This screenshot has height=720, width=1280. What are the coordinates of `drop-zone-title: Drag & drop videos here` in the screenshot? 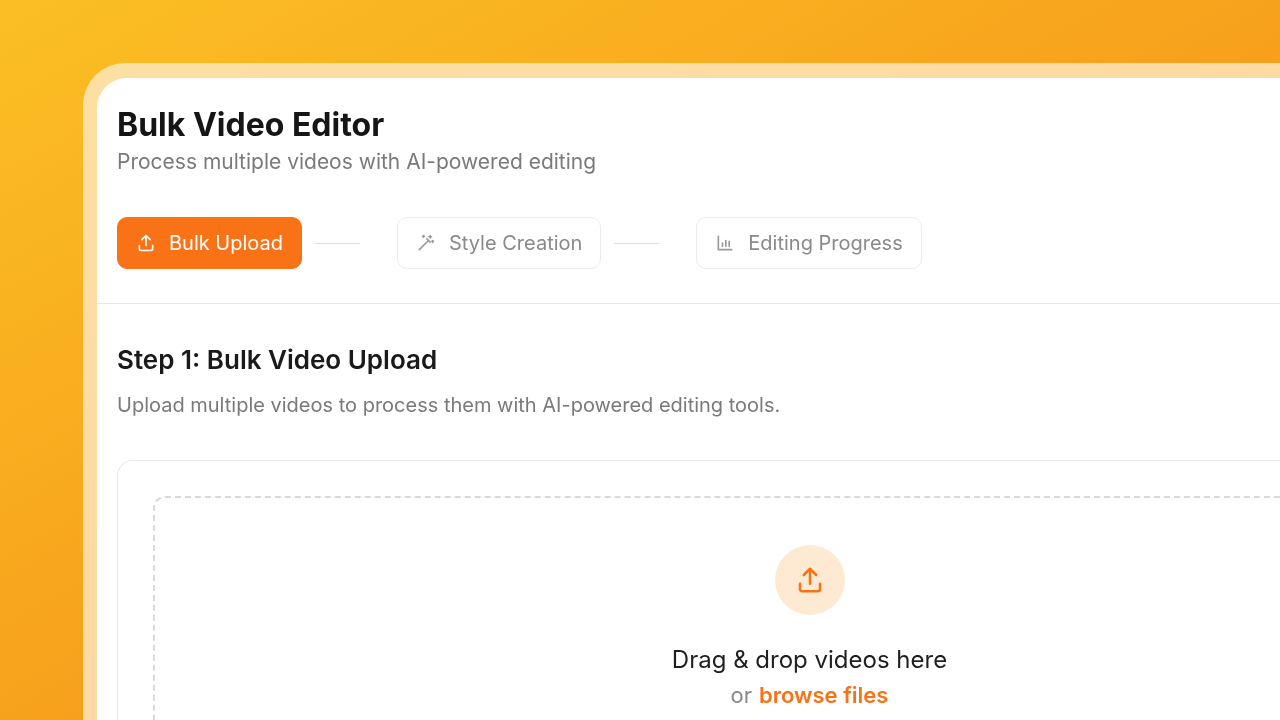 It's located at (809, 660).